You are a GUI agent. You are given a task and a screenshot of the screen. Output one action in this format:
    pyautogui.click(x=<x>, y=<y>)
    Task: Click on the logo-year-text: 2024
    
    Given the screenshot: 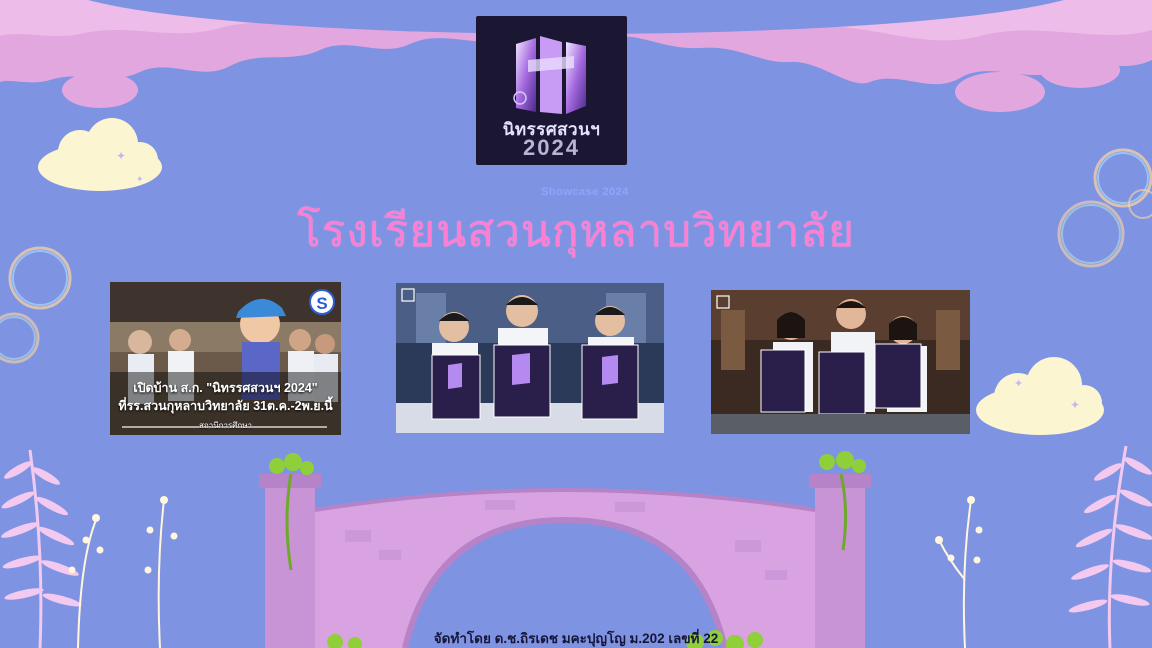 What is the action you would take?
    pyautogui.click(x=551, y=147)
    